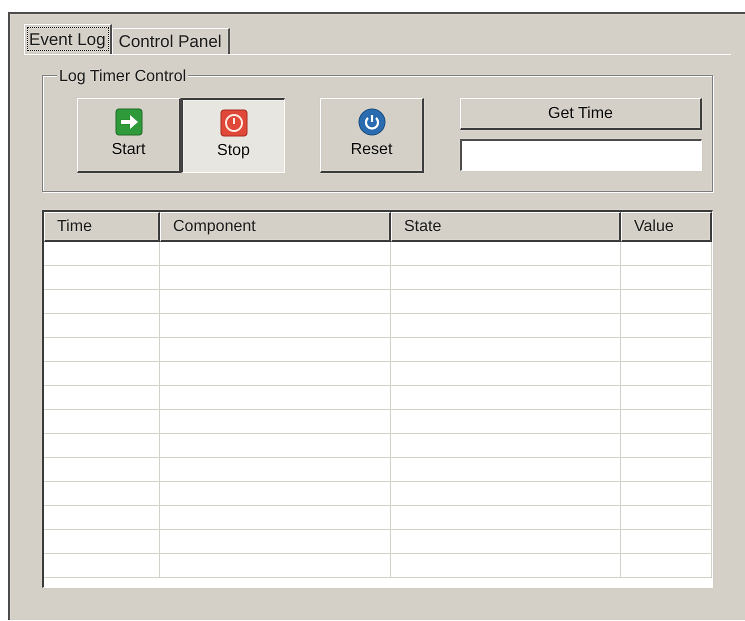 This screenshot has height=621, width=745. I want to click on tab: Control Panel, so click(171, 41).